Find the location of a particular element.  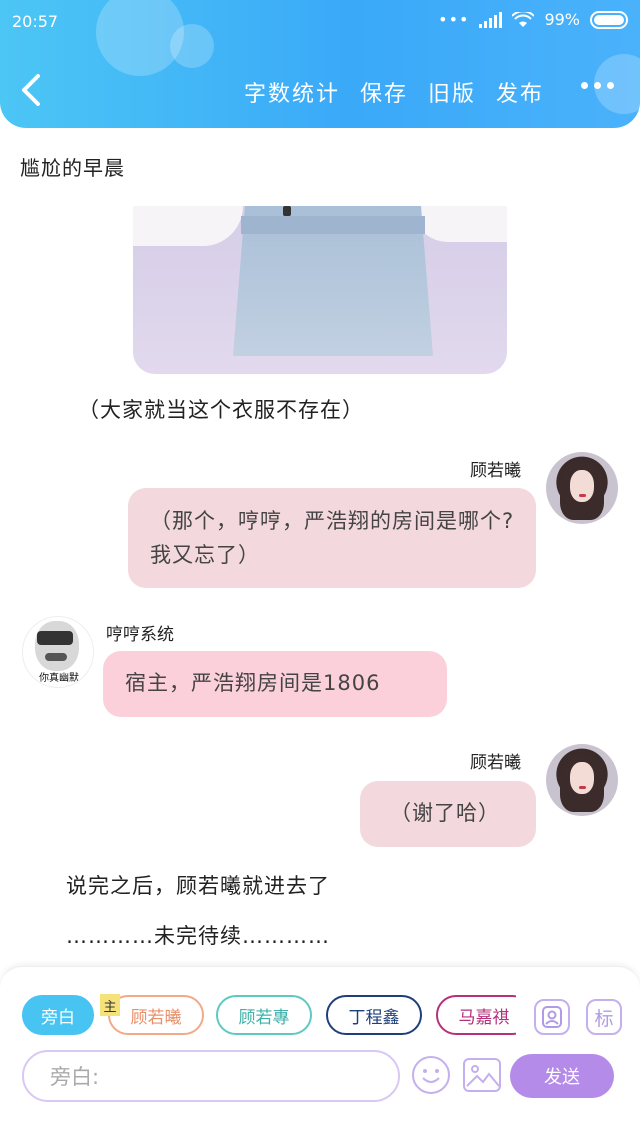

narration-caption: （大家就当这个衣服不存在） is located at coordinates (221, 410).